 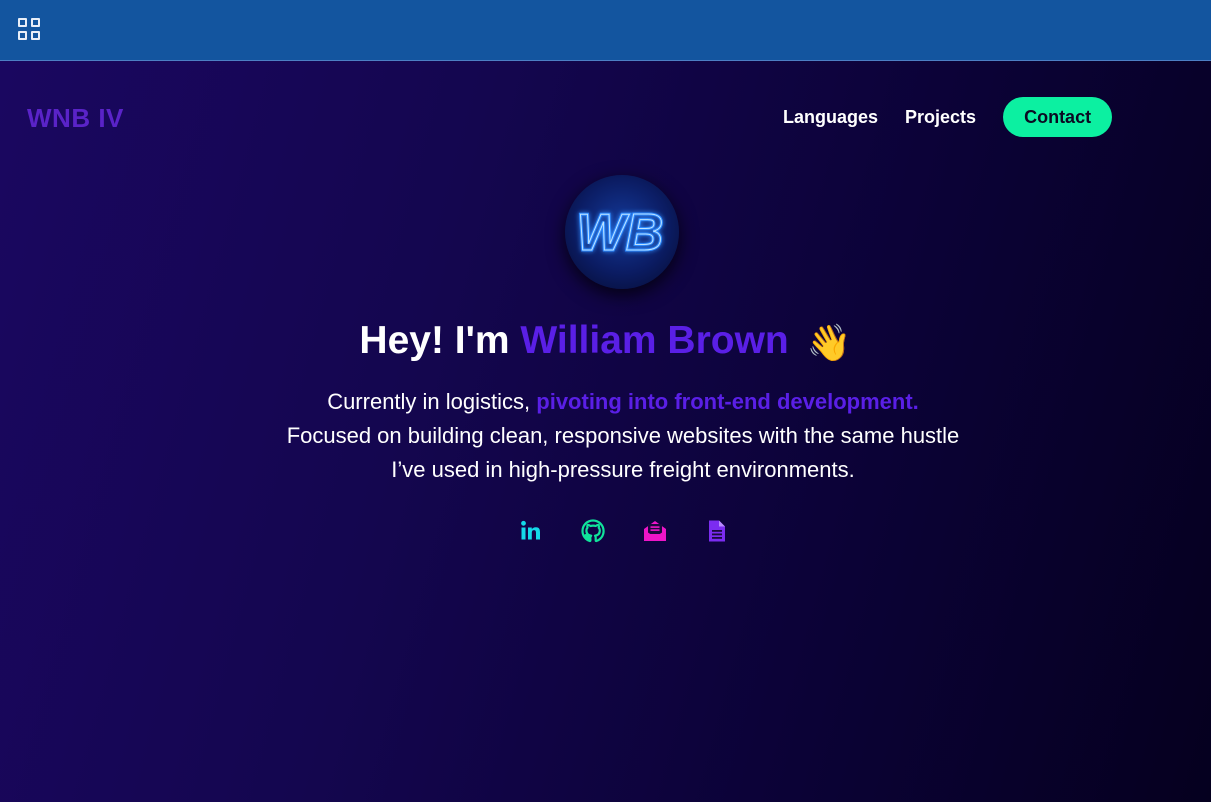 I want to click on github-icon, so click(x=593, y=531).